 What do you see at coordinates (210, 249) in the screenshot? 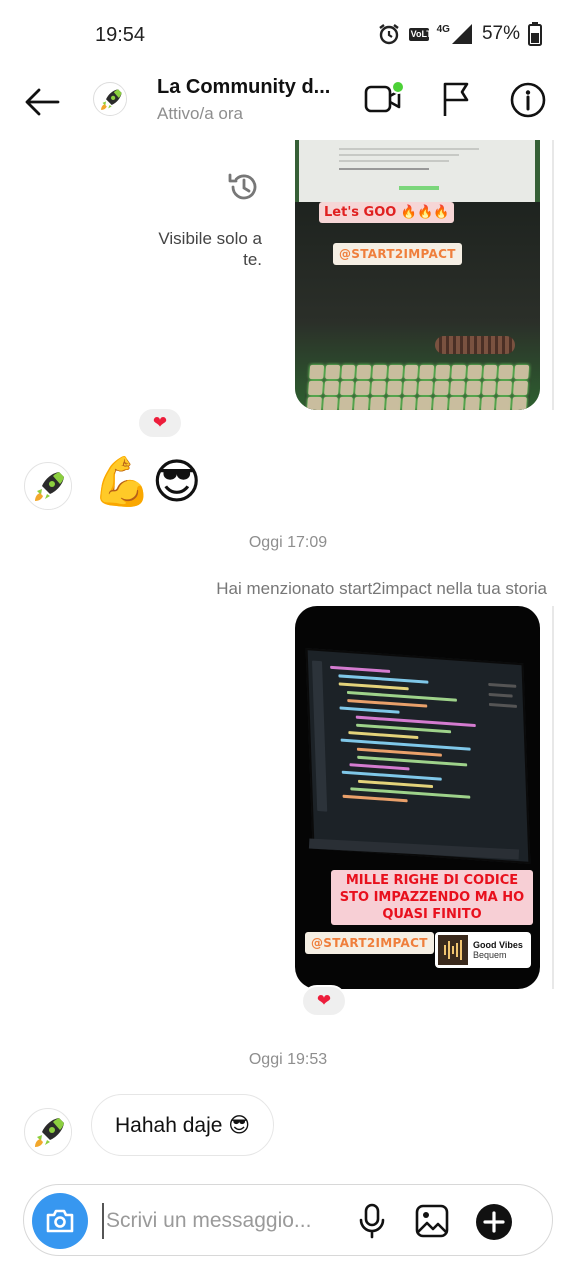
I see `visibility-note: Visibile solo a te.` at bounding box center [210, 249].